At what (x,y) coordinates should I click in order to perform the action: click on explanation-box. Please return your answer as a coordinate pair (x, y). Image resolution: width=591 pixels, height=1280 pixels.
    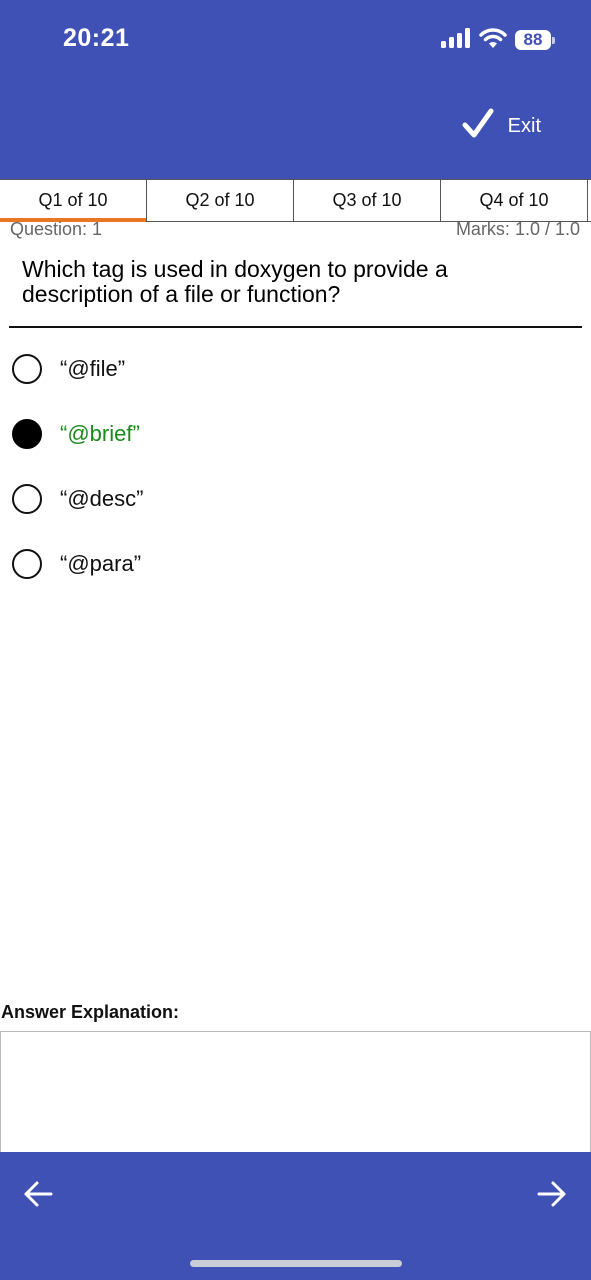
    Looking at the image, I should click on (295, 1092).